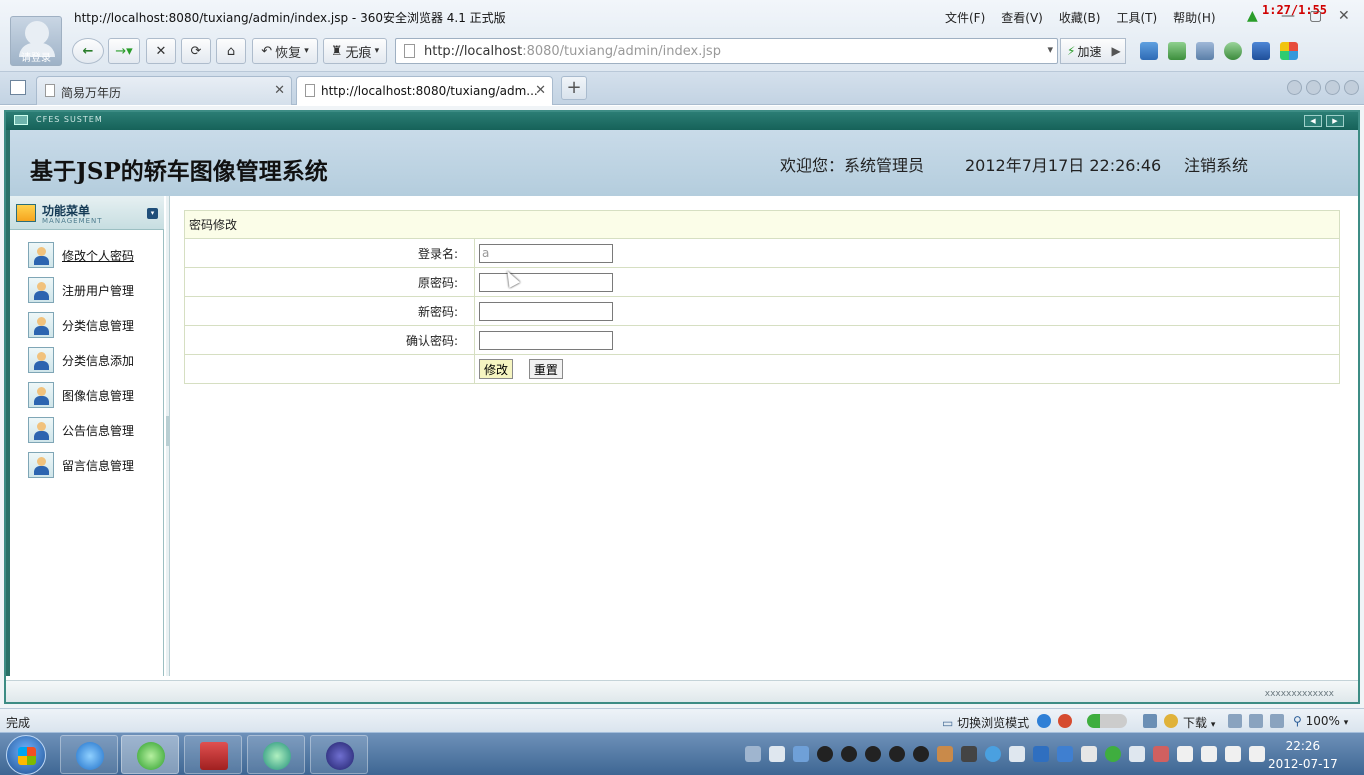 This screenshot has height=775, width=1364. I want to click on taskbar-clock: 22:26 2012-07-17, so click(1303, 755).